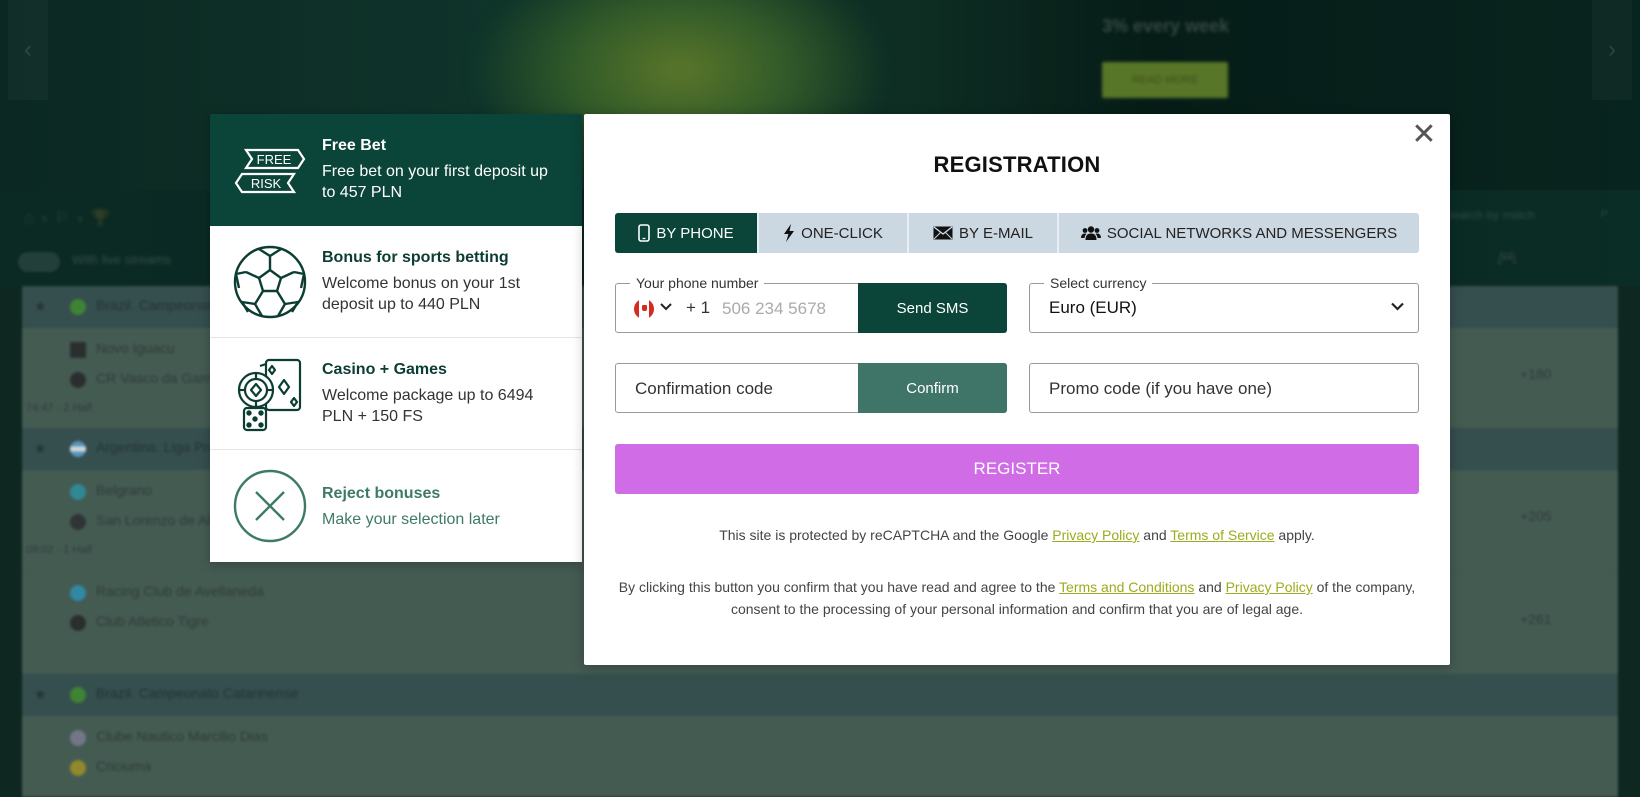 This screenshot has height=797, width=1640. What do you see at coordinates (1294, 535) in the screenshot?
I see `recaptcha-text: apply.` at bounding box center [1294, 535].